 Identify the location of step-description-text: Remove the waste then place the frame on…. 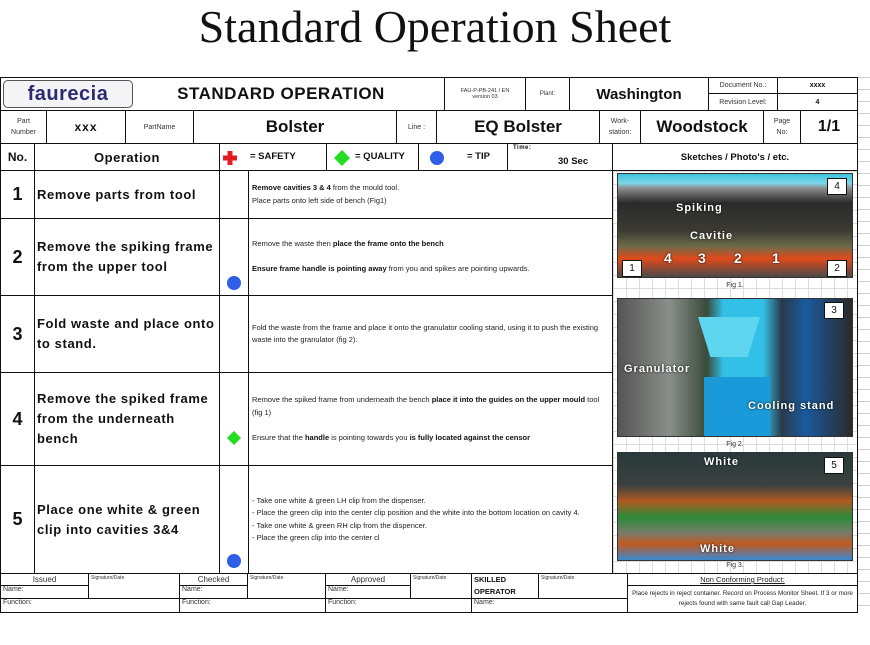
(391, 257).